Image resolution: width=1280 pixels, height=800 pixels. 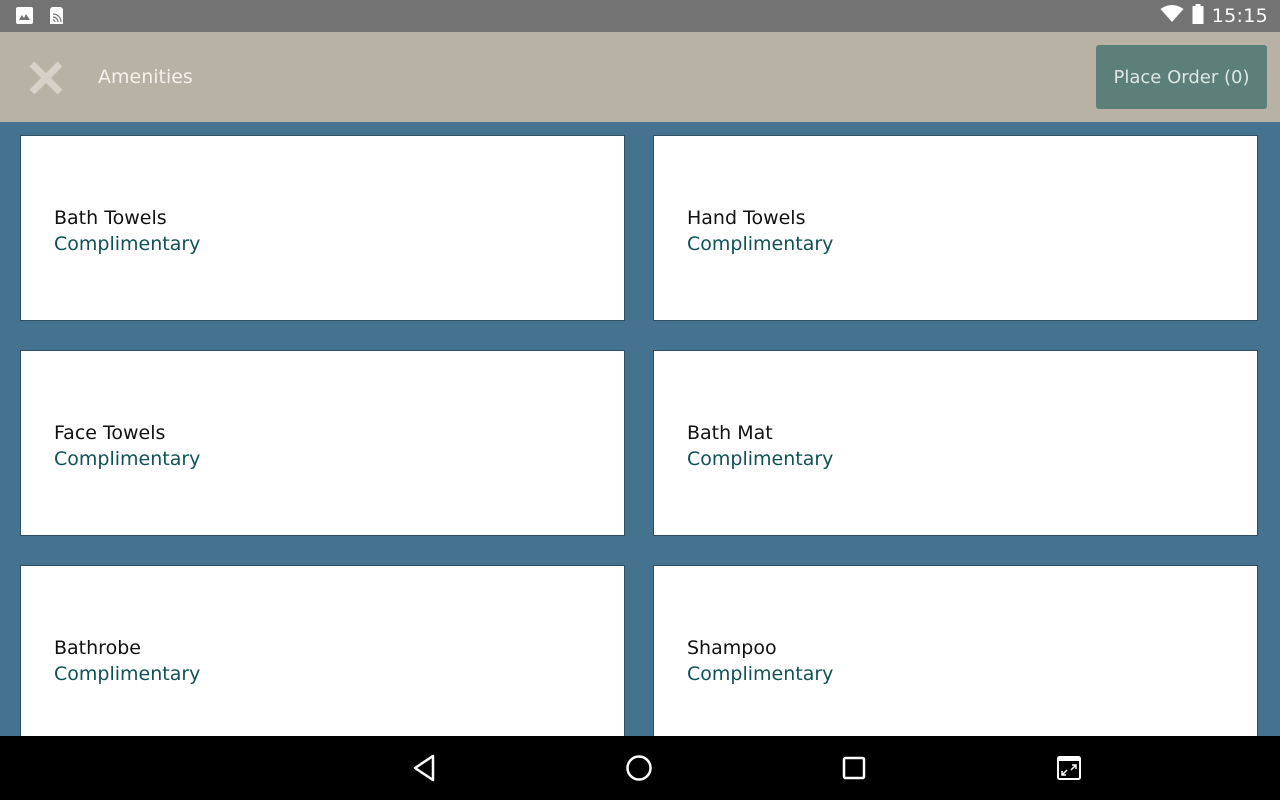 I want to click on amenity-card: Bathrobe Complimentary, so click(x=322, y=650).